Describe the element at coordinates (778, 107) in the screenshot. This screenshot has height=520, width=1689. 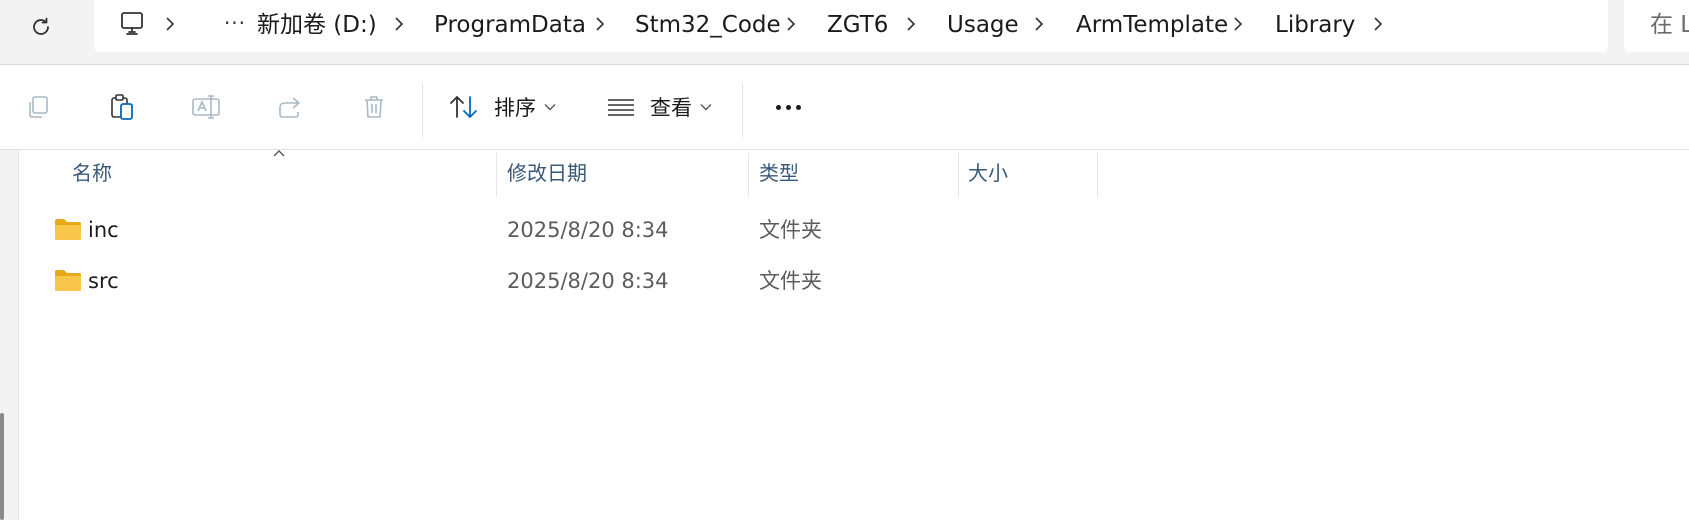
I see `more-icon` at that location.